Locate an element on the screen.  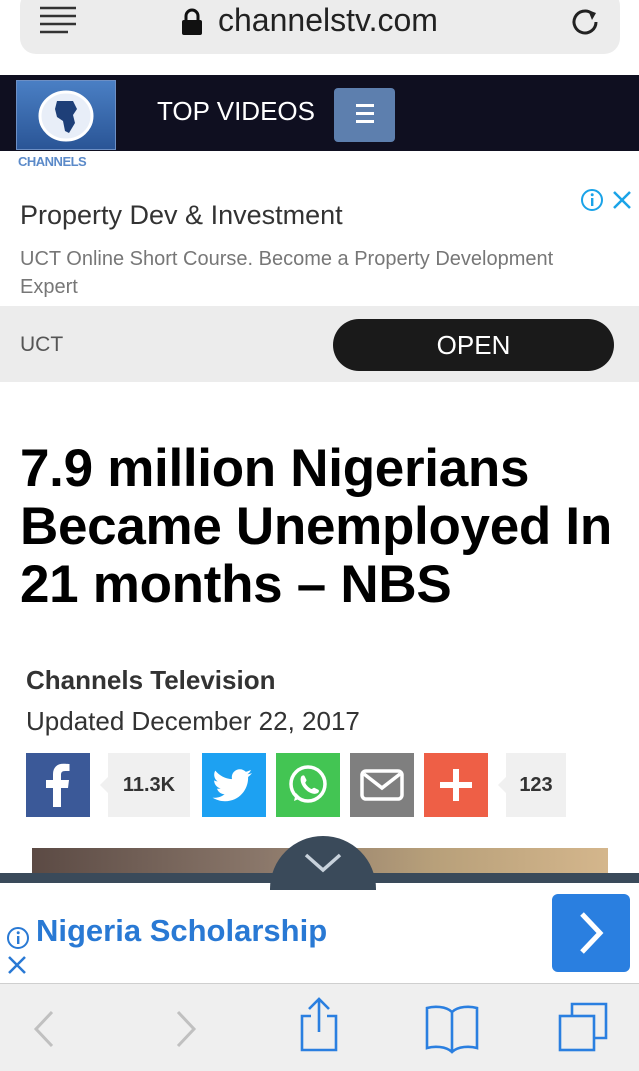
top-videos-link: TOP VIDEOS is located at coordinates (236, 111).